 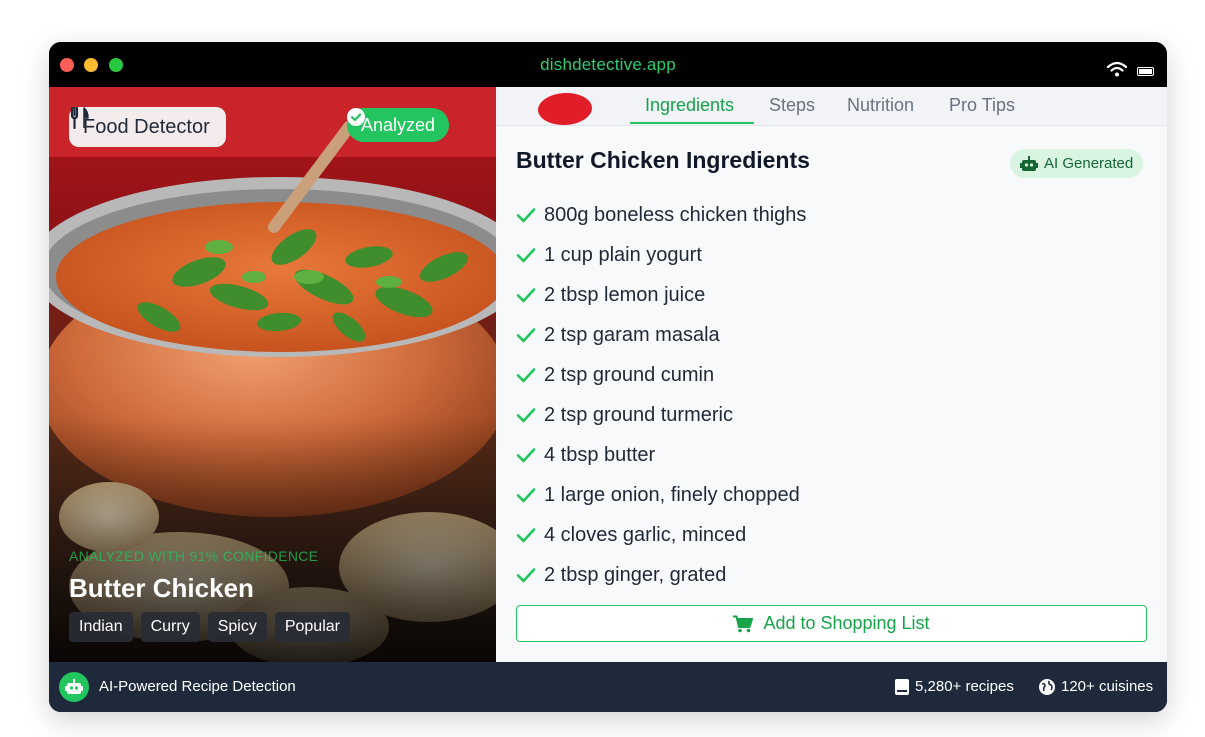 I want to click on ingredient-item: 2 tbsp ginger, grated, so click(x=661, y=575).